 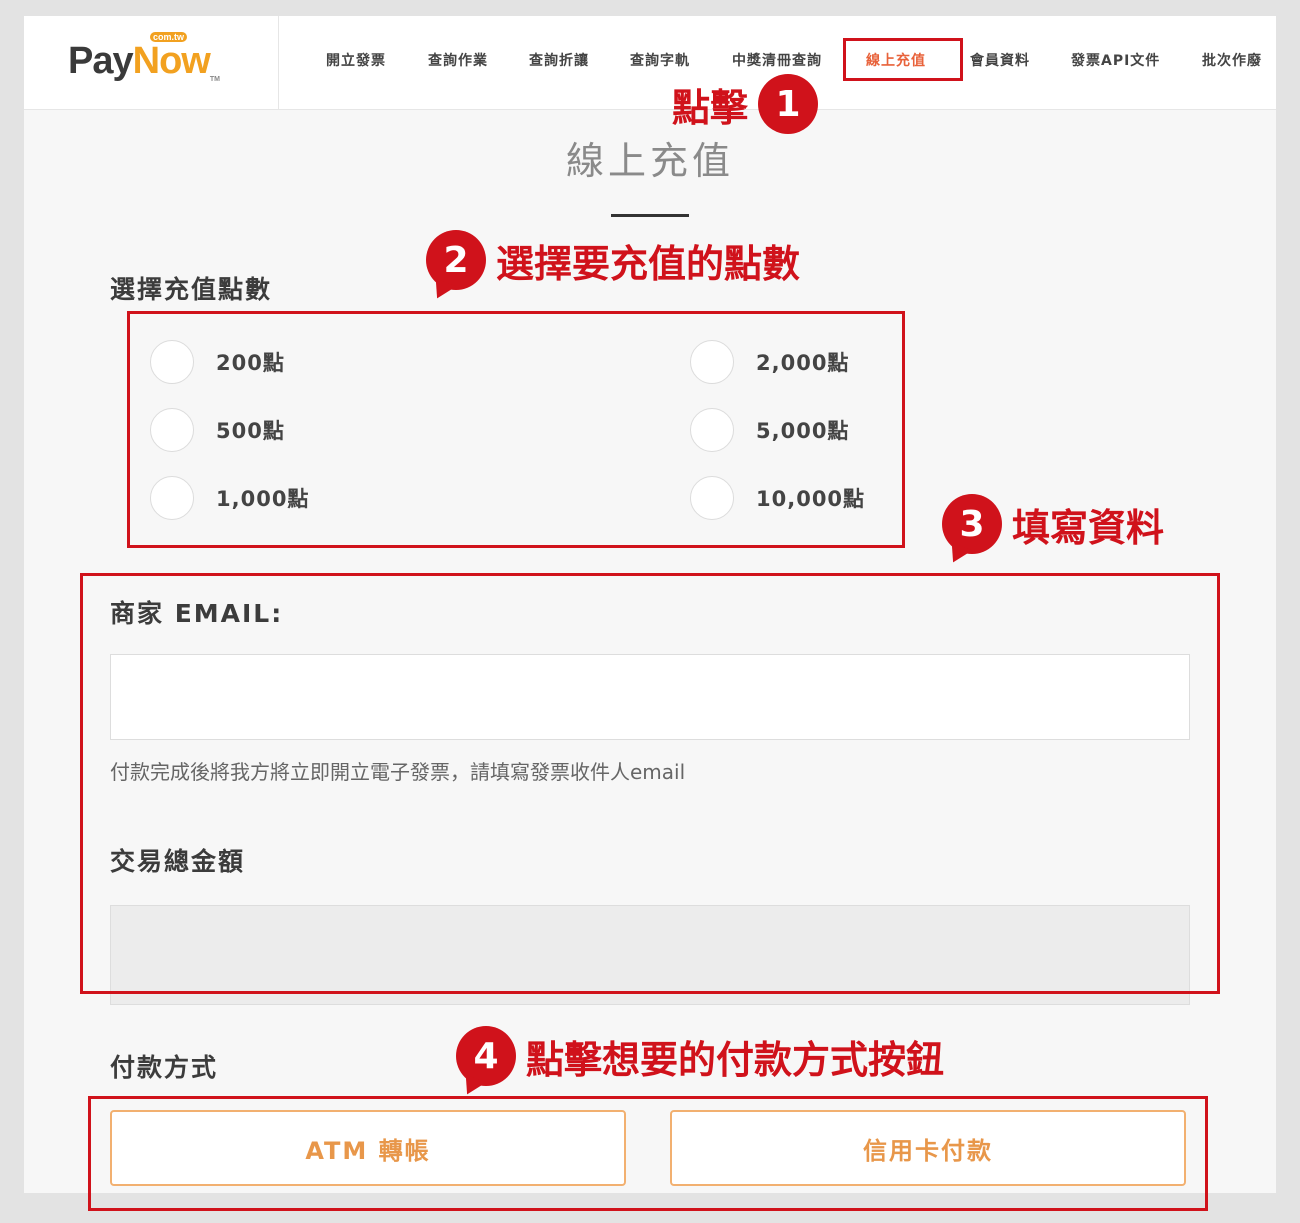 What do you see at coordinates (648, 263) in the screenshot?
I see `callout-step2-text: 選擇要充值的點數` at bounding box center [648, 263].